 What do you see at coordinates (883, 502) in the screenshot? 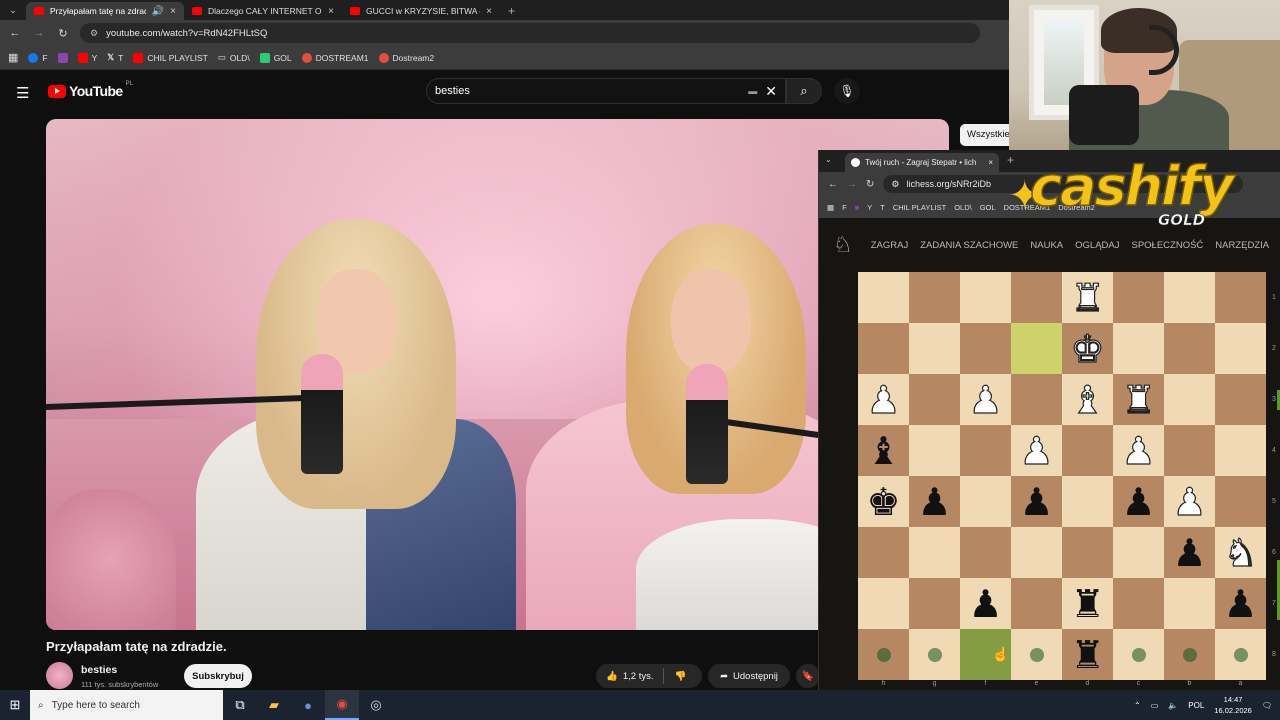
I see `black-king-icon: ♚` at bounding box center [883, 502].